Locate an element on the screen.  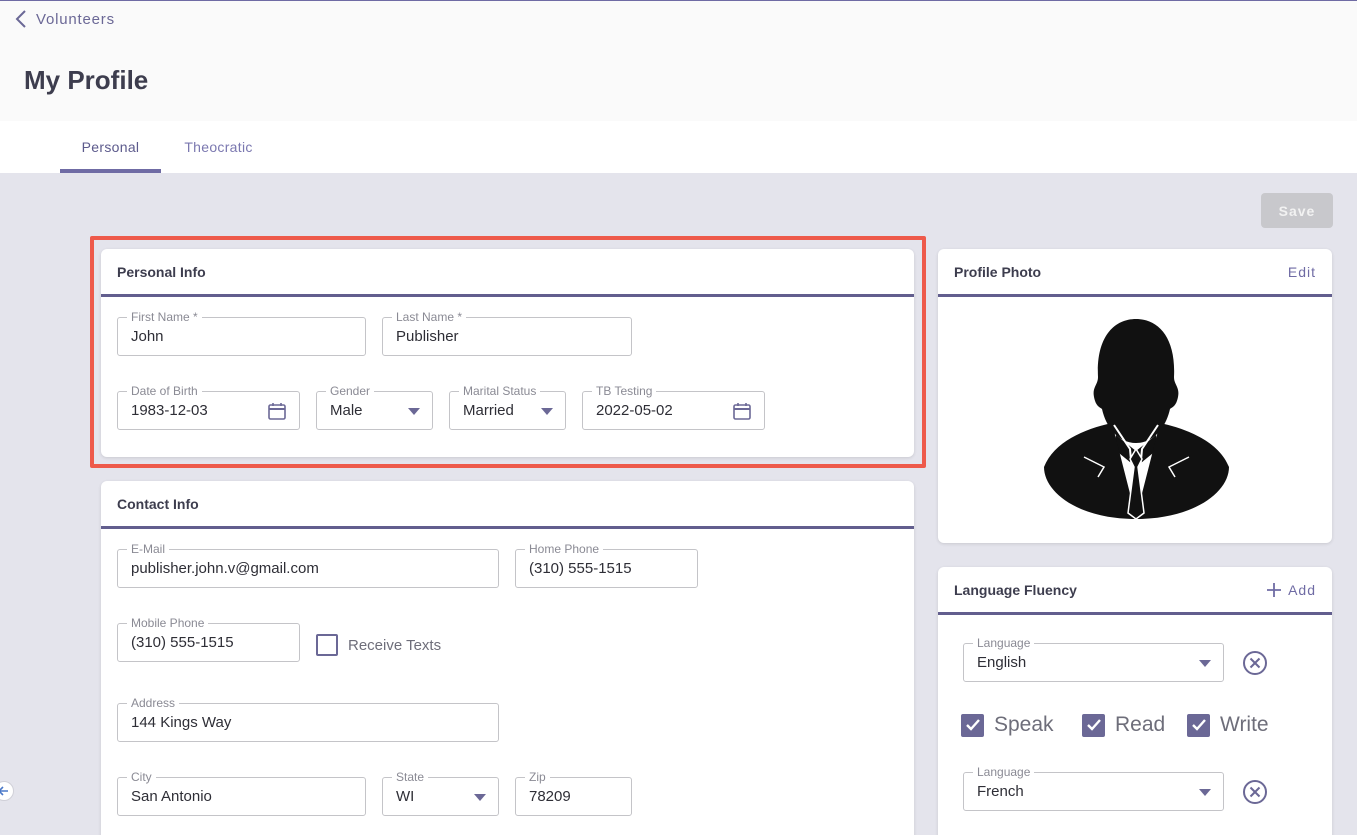
field-label: E-Mail is located at coordinates (148, 549).